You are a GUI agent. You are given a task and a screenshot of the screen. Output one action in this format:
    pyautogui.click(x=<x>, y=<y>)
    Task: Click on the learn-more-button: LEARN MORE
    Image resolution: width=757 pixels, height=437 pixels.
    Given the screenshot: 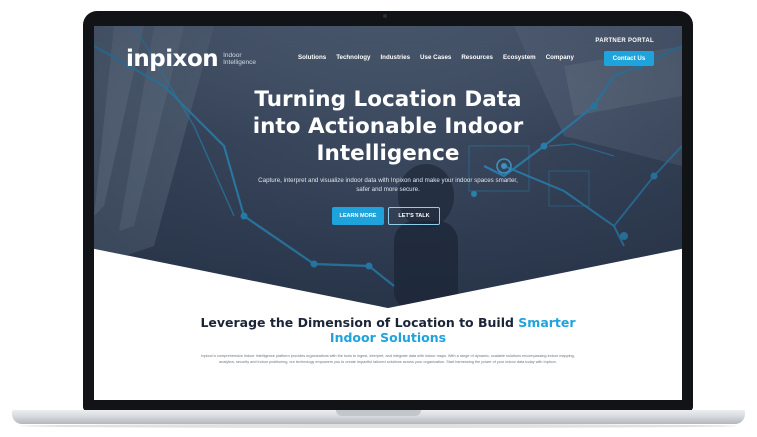 What is the action you would take?
    pyautogui.click(x=358, y=216)
    